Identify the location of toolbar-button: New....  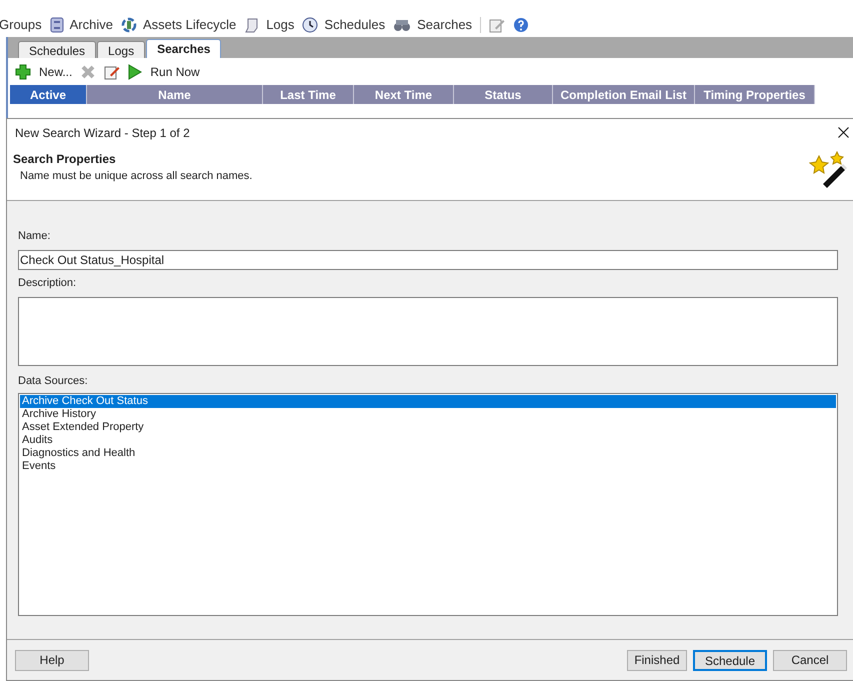
(44, 71).